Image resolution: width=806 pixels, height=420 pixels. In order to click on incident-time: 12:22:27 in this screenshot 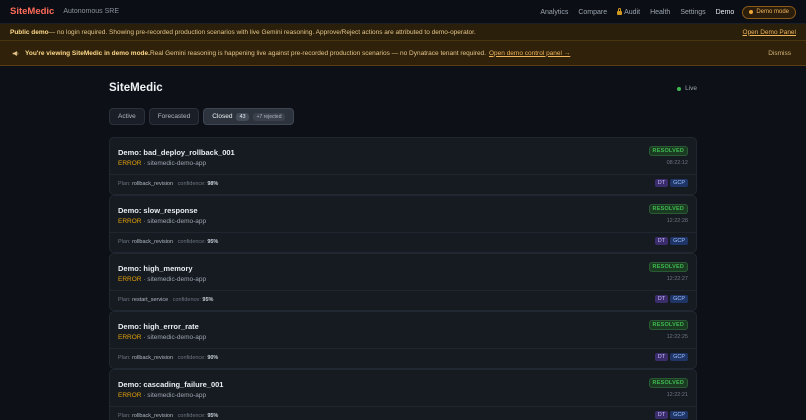, I will do `click(677, 279)`.